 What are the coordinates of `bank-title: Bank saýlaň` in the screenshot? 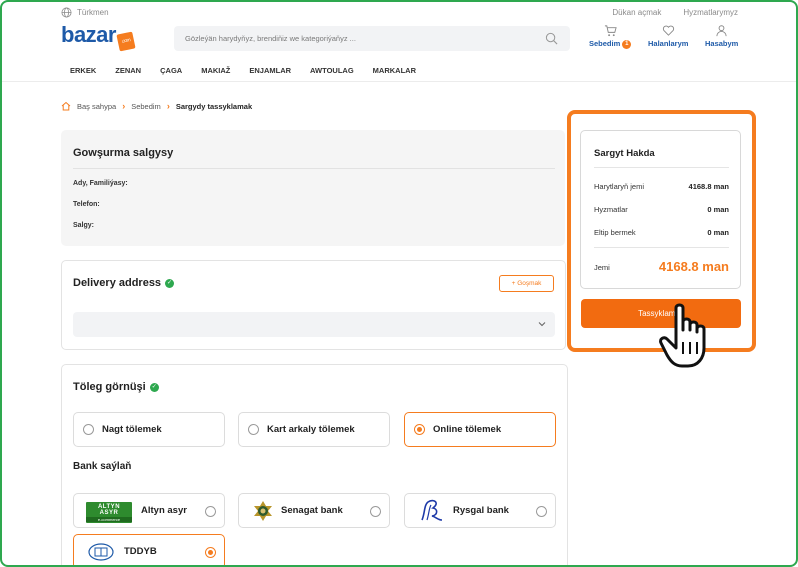 It's located at (102, 466).